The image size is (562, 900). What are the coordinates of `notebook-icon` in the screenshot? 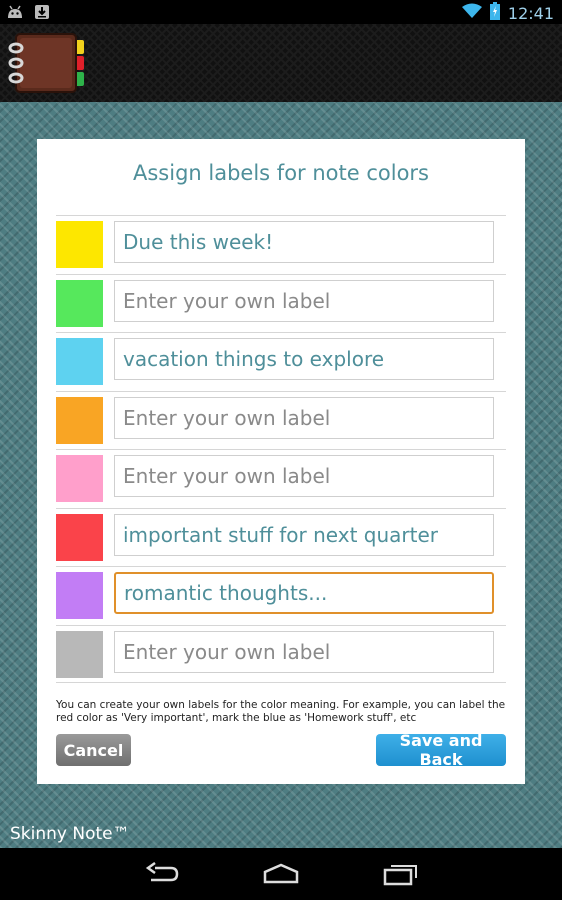 It's located at (49, 63).